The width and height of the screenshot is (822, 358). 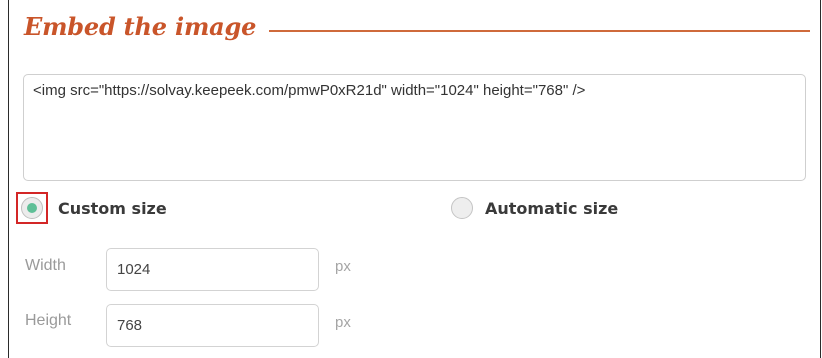 I want to click on automatic-size-label: Automatic size, so click(x=552, y=208).